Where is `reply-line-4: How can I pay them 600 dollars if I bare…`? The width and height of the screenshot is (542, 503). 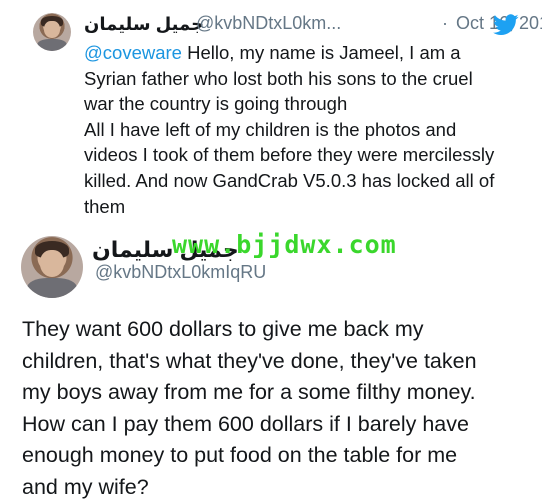
reply-line-4: How can I pay them 600 dollars if I bare… is located at coordinates (279, 425).